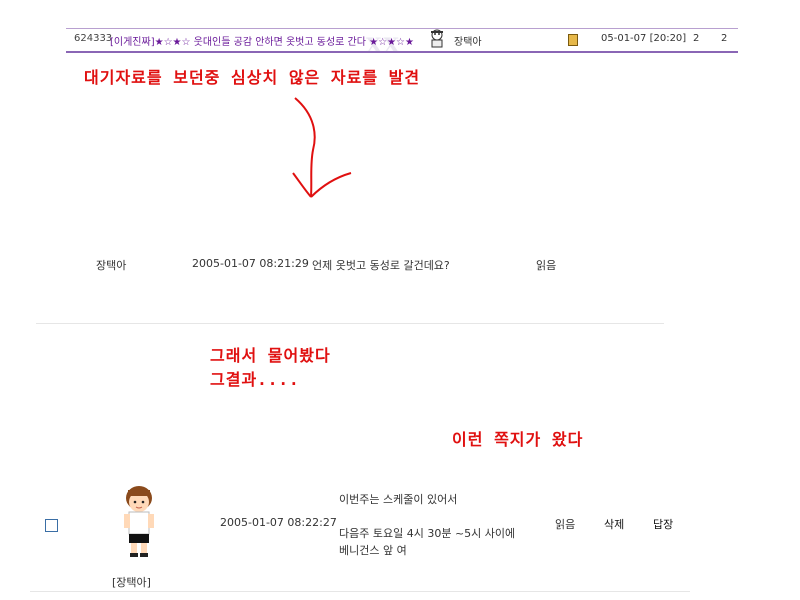  Describe the element at coordinates (696, 38) in the screenshot. I see `post-comment-count: 2` at that location.